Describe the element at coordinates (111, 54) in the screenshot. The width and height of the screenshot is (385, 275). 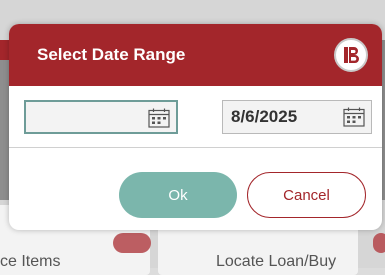
I see `dialog-title: Select Date Range` at that location.